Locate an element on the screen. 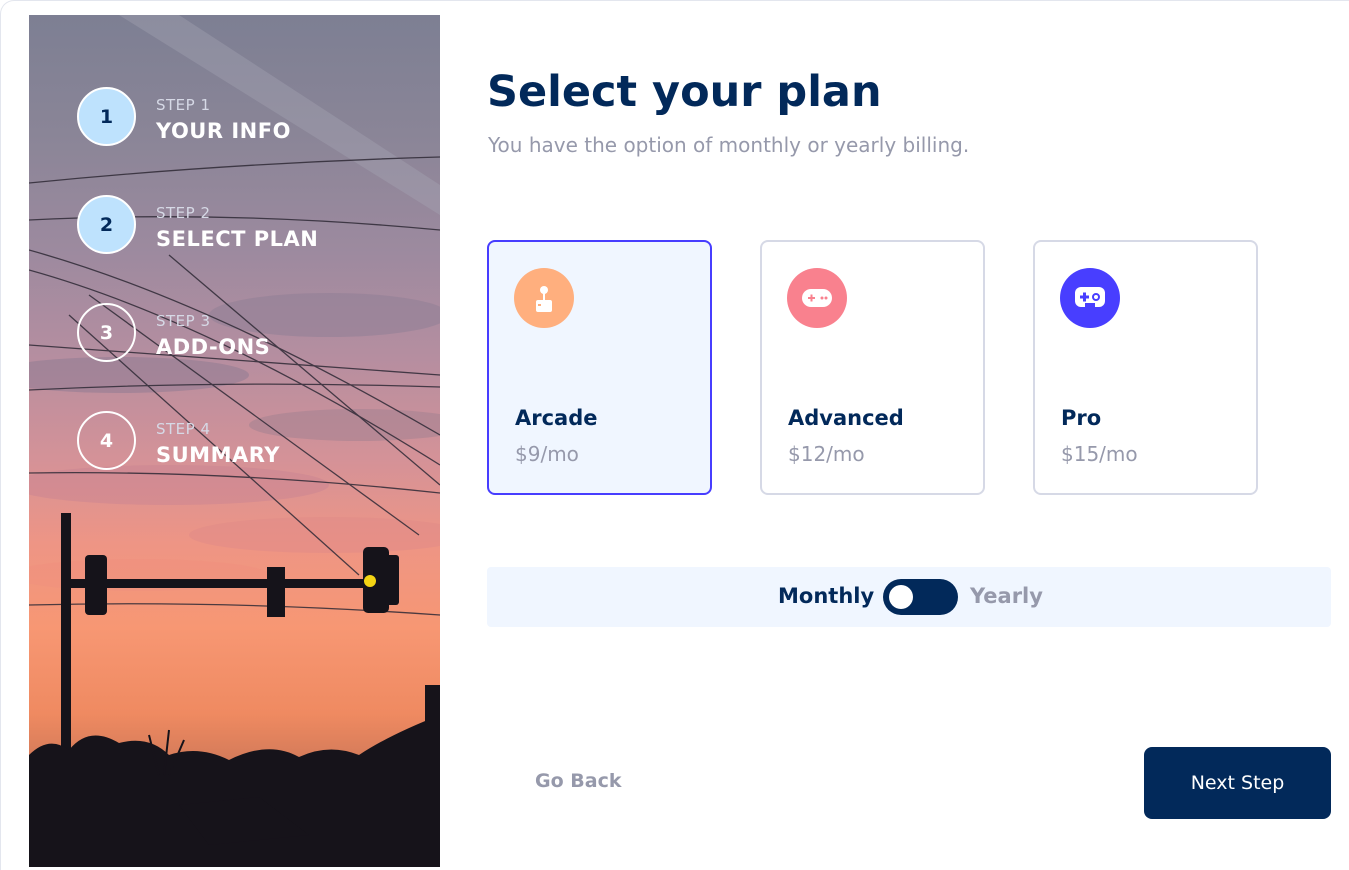  go-back-button: Go Back is located at coordinates (578, 781).